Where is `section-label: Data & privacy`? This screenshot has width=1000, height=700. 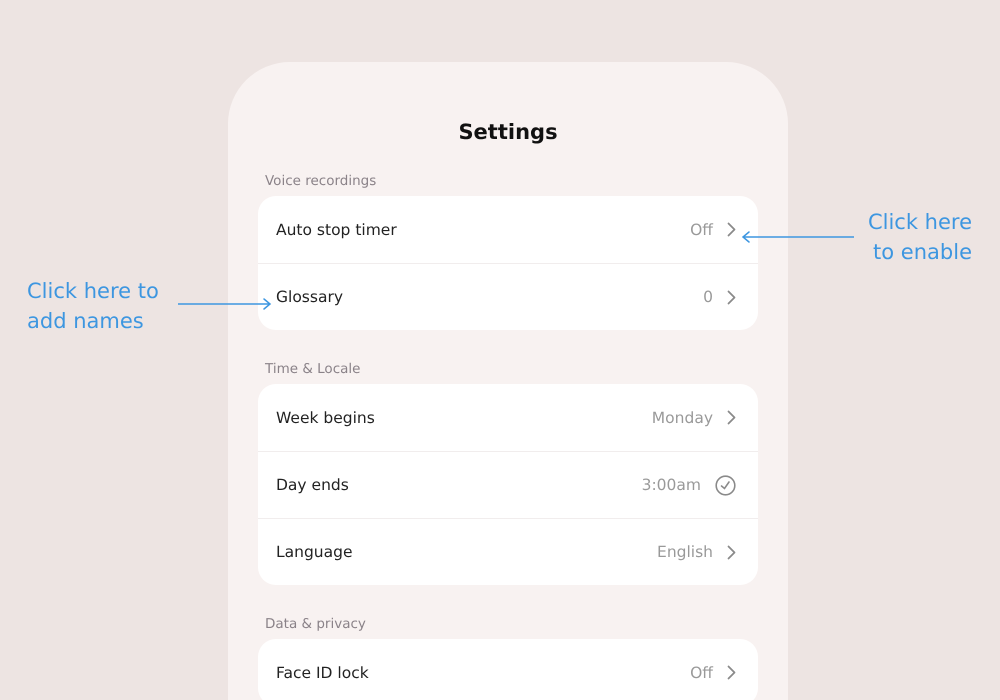
section-label: Data & privacy is located at coordinates (316, 624).